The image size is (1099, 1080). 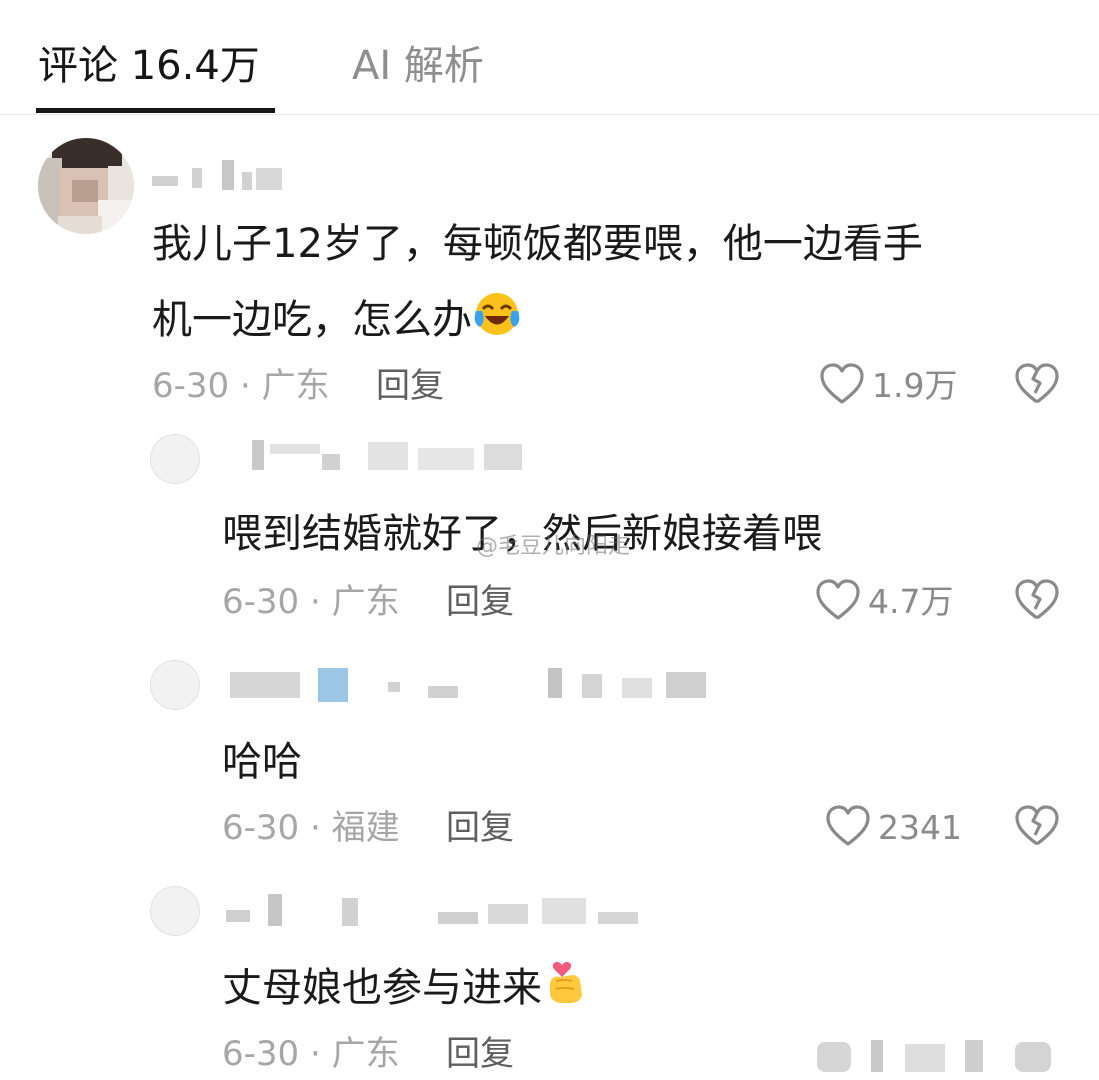 I want to click on comment-text-line: 机一边吃，怎么办, so click(x=312, y=320).